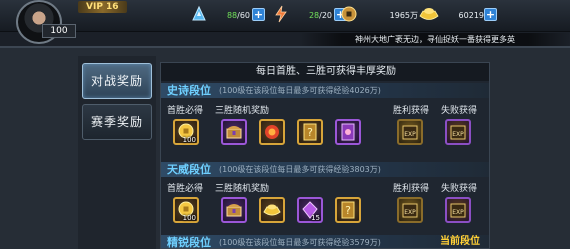 The image size is (570, 249). I want to click on announcement-ticker: 神州大地广袤无边，寻仙捉妖一番获得更多英, so click(435, 39).